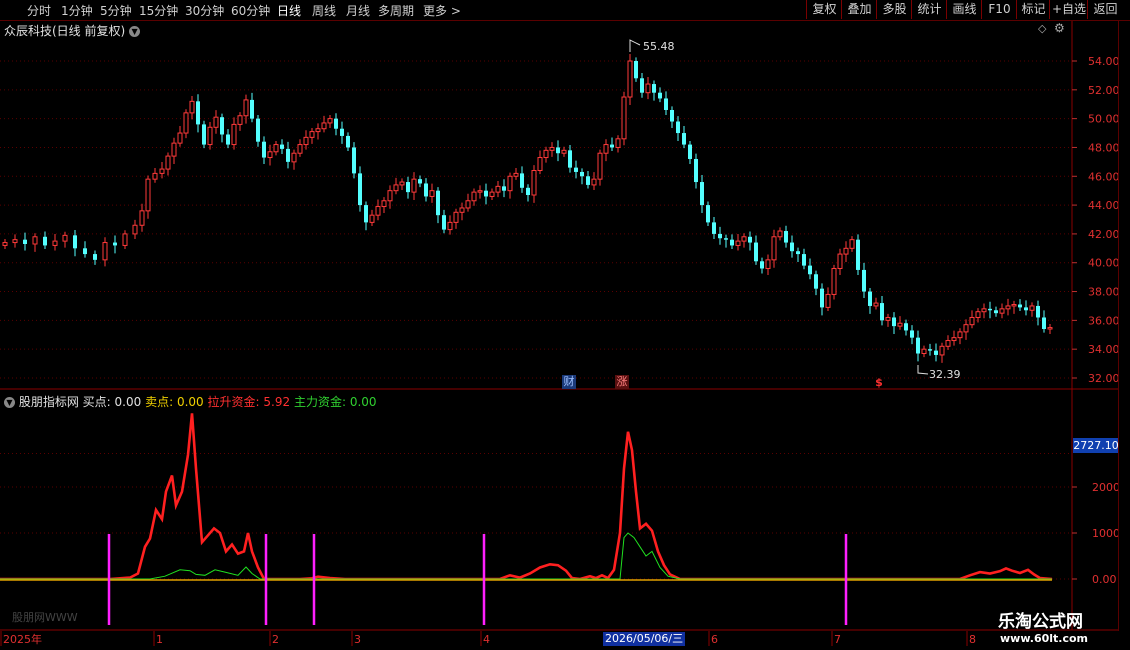 Image resolution: width=1130 pixels, height=650 pixels. What do you see at coordinates (486, 639) in the screenshot?
I see `date-label: 4` at bounding box center [486, 639].